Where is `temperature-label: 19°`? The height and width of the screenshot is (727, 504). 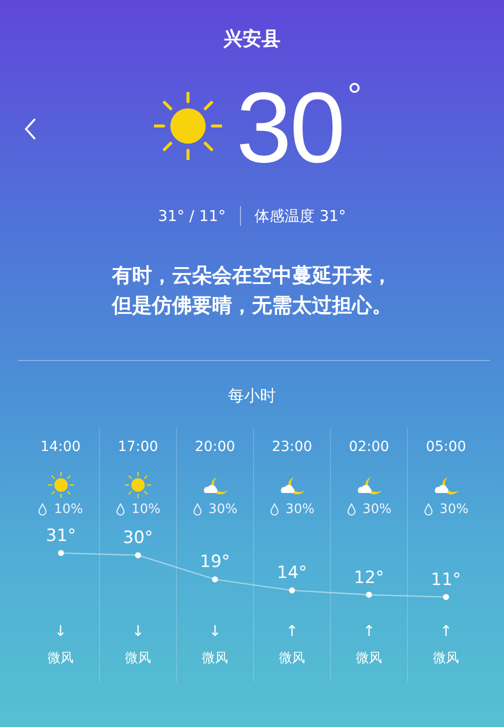
temperature-label: 19° is located at coordinates (215, 562).